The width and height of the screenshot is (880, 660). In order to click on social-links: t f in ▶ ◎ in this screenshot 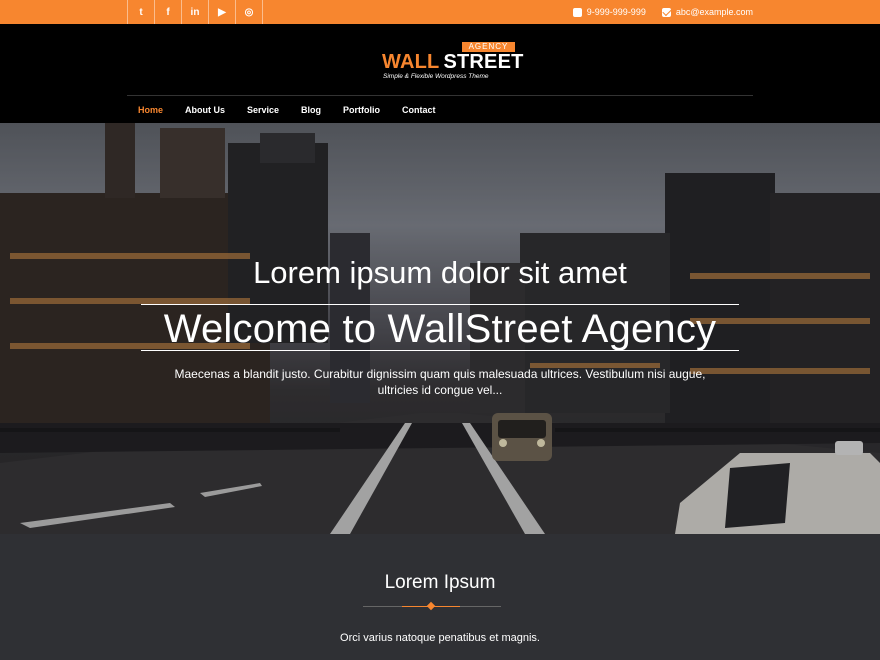, I will do `click(195, 12)`.